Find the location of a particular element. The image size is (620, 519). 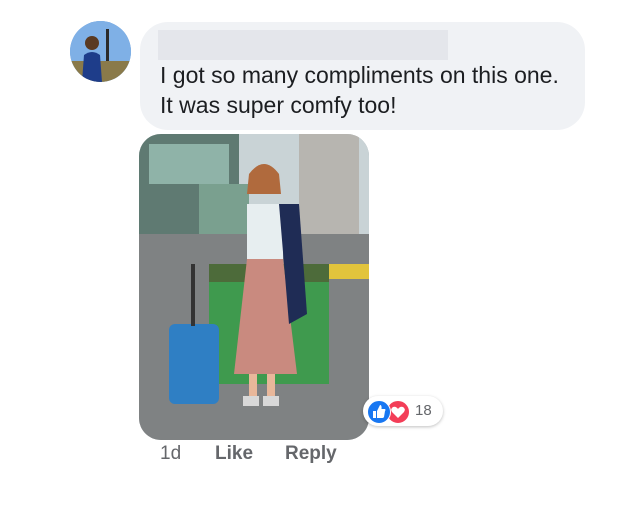

avatar-photo is located at coordinates (100, 51).